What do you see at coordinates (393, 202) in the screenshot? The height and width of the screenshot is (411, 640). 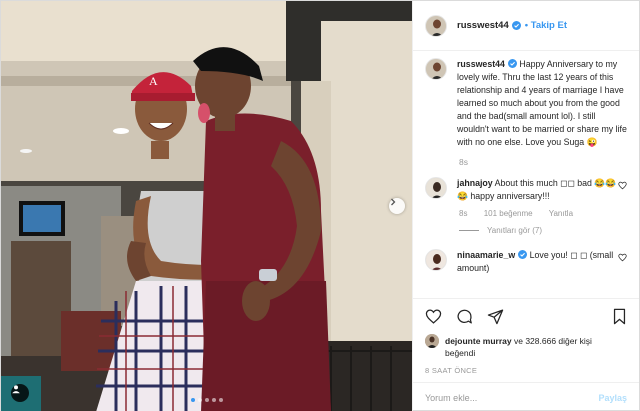 I see `next-arrow-icon` at bounding box center [393, 202].